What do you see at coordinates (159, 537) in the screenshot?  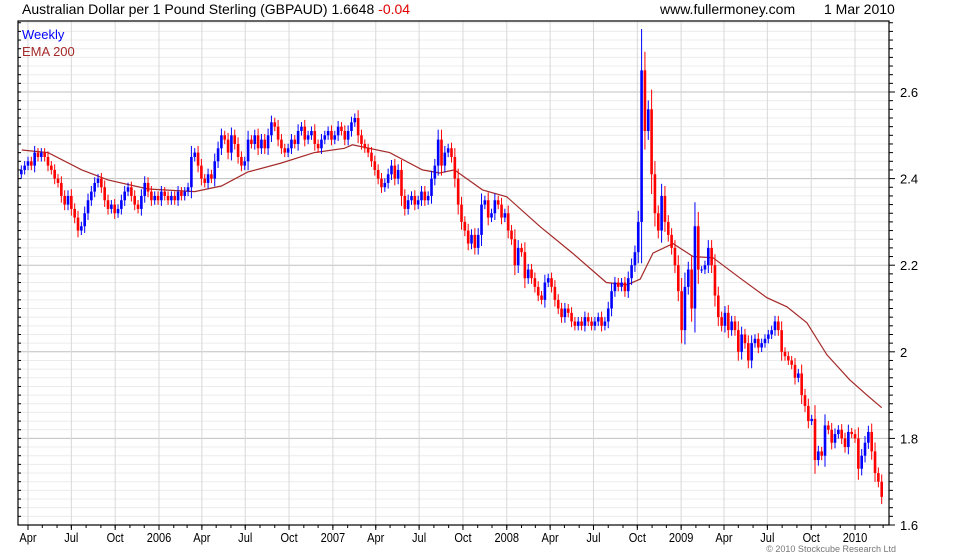 I see `x-tick-label: 2006` at bounding box center [159, 537].